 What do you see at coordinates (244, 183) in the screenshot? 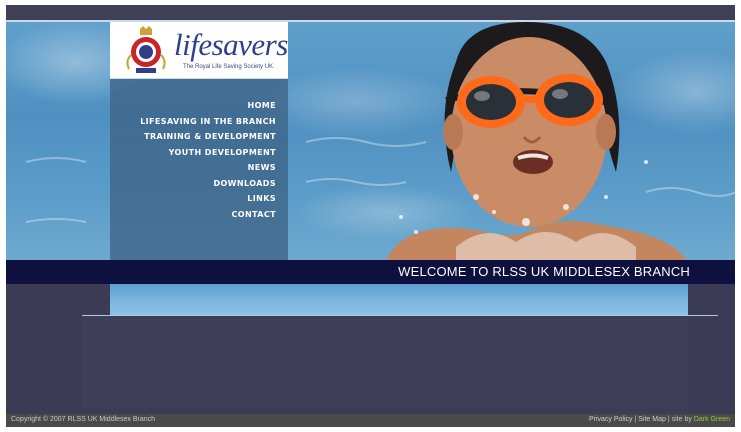
I see `nav-link-downloads: DOWNLOADS` at bounding box center [244, 183].